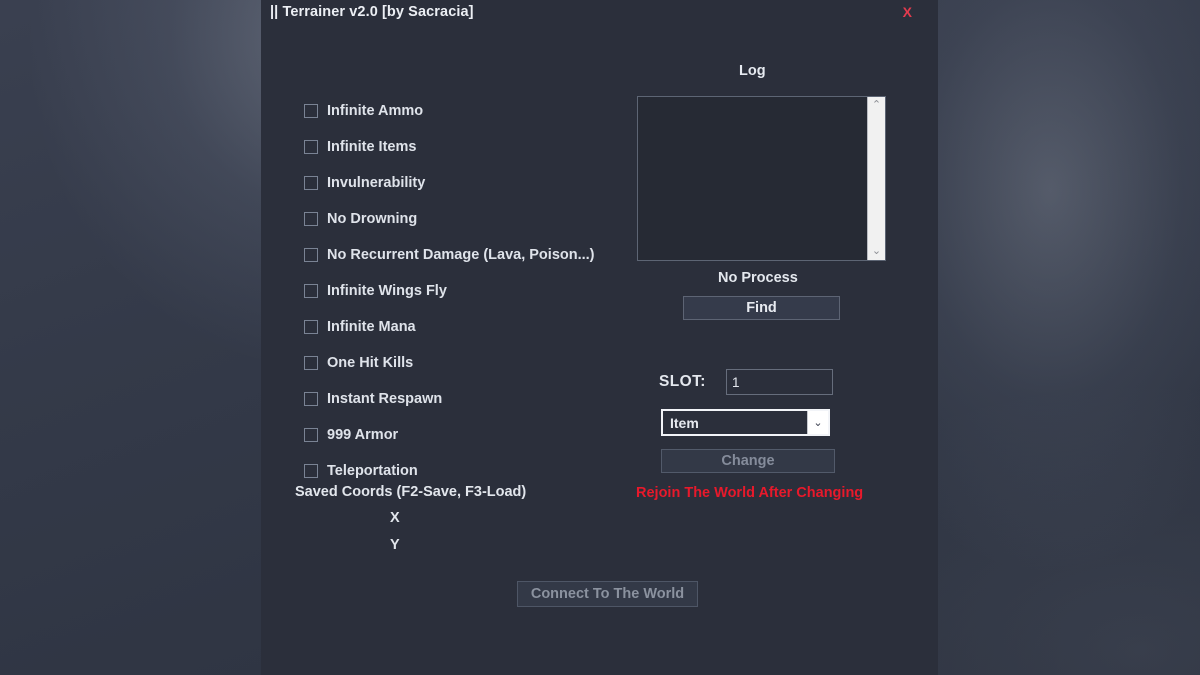 The height and width of the screenshot is (675, 1200). Describe the element at coordinates (745, 422) in the screenshot. I see `mode-select: Item ⌄` at that location.